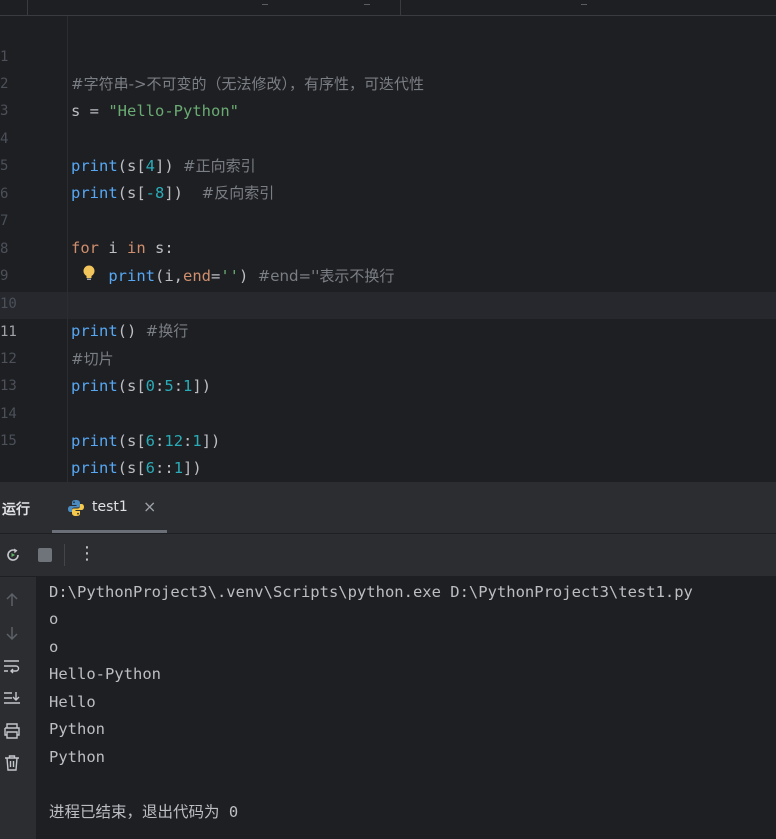 The height and width of the screenshot is (839, 776). Describe the element at coordinates (13, 555) in the screenshot. I see `rerun-icon` at that location.